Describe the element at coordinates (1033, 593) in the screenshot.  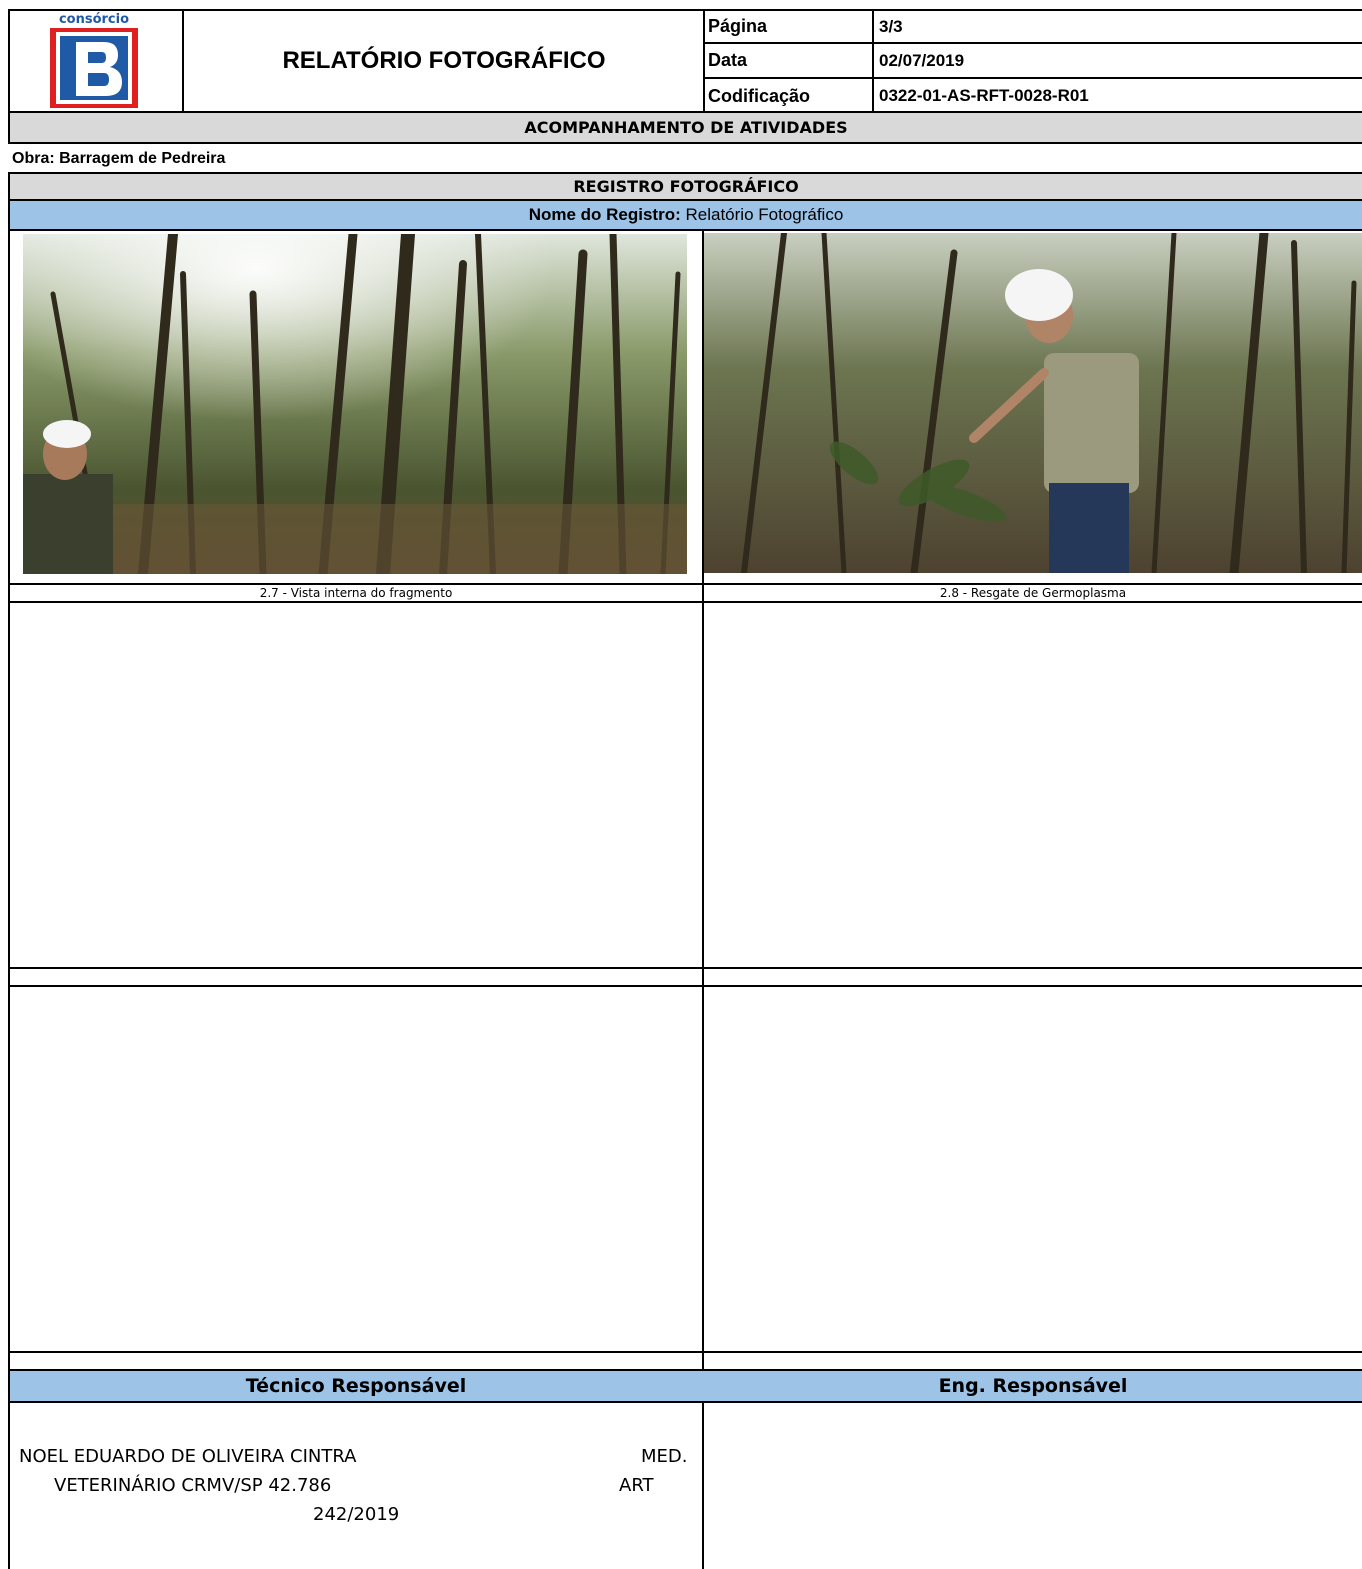
I see `photo-caption-2: 2.8 - Resgate de Germoplasma` at that location.